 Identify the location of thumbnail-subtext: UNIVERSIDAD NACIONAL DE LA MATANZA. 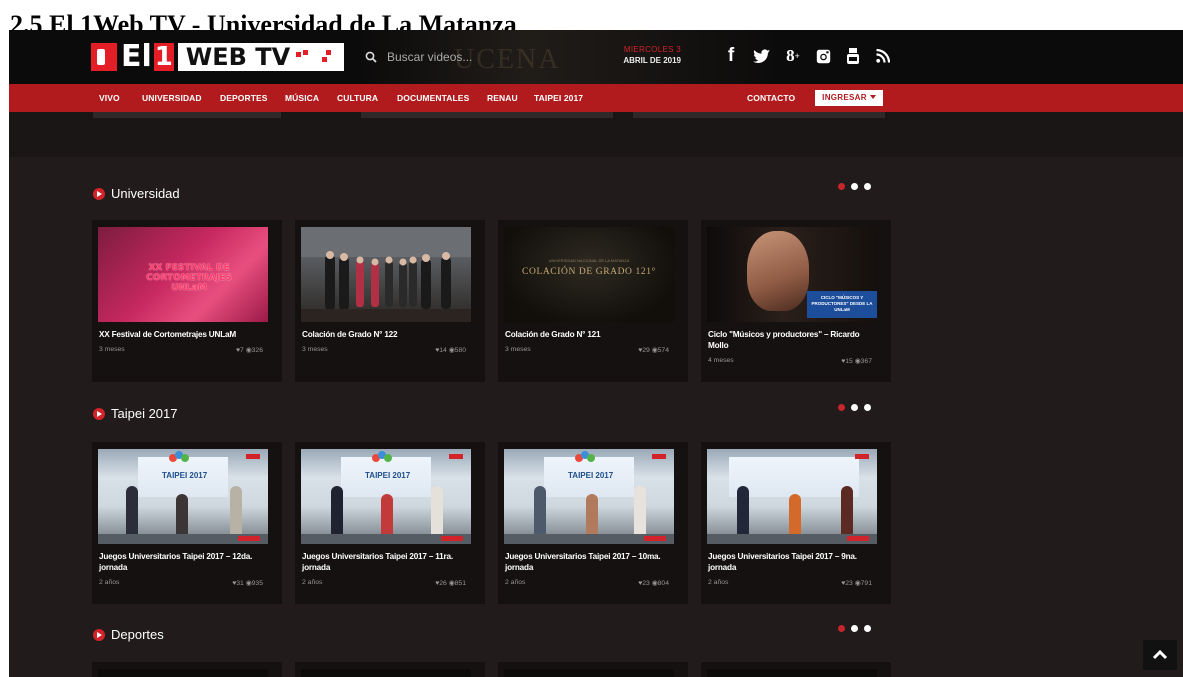
(589, 260).